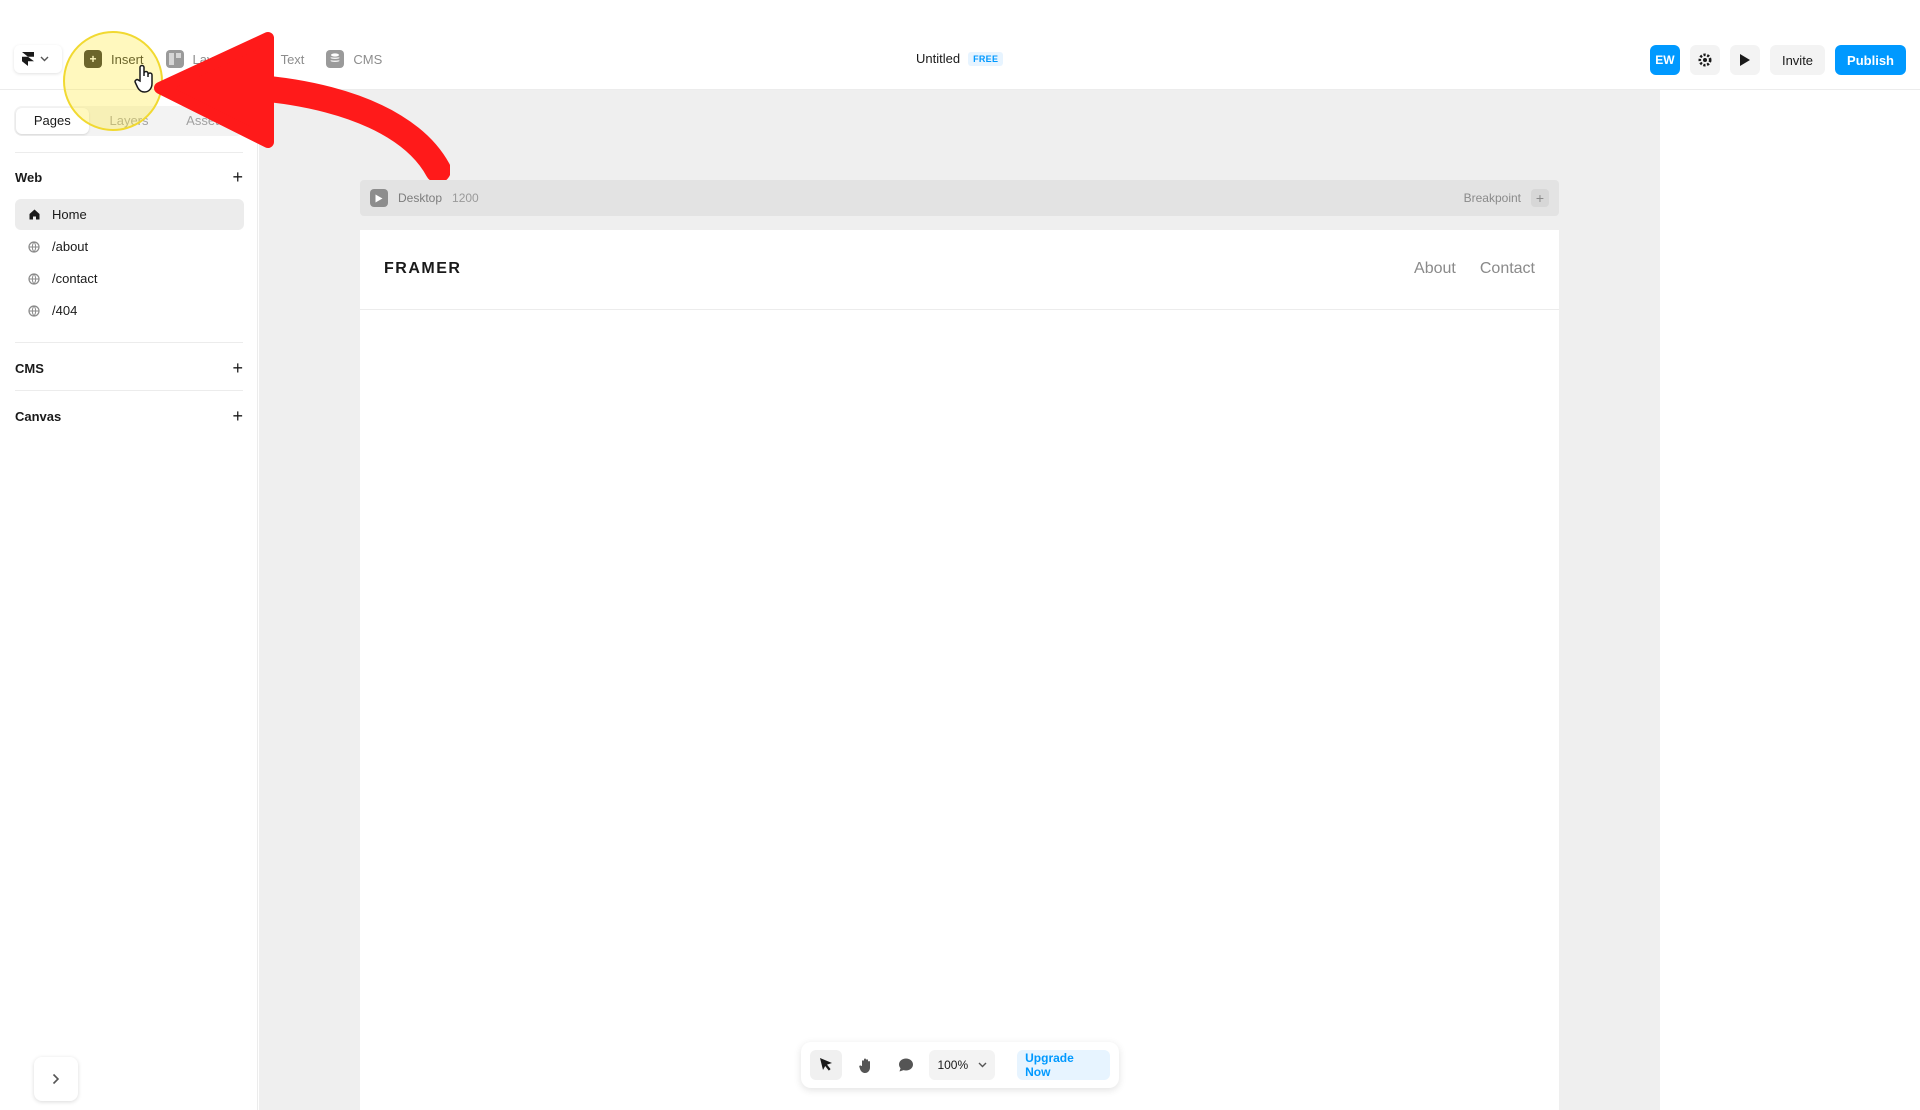  Describe the element at coordinates (143, 78) in the screenshot. I see `hand-pointer-icon` at that location.